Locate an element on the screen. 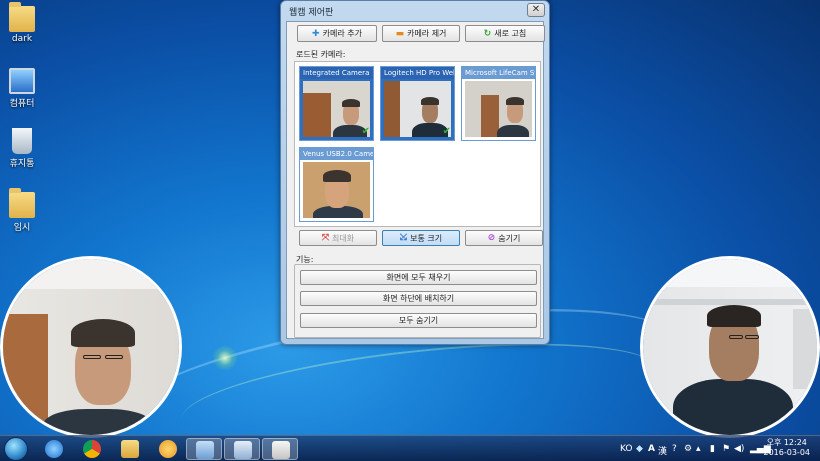 The height and width of the screenshot is (461, 820). normal-size-label: 보통 크기 is located at coordinates (426, 238).